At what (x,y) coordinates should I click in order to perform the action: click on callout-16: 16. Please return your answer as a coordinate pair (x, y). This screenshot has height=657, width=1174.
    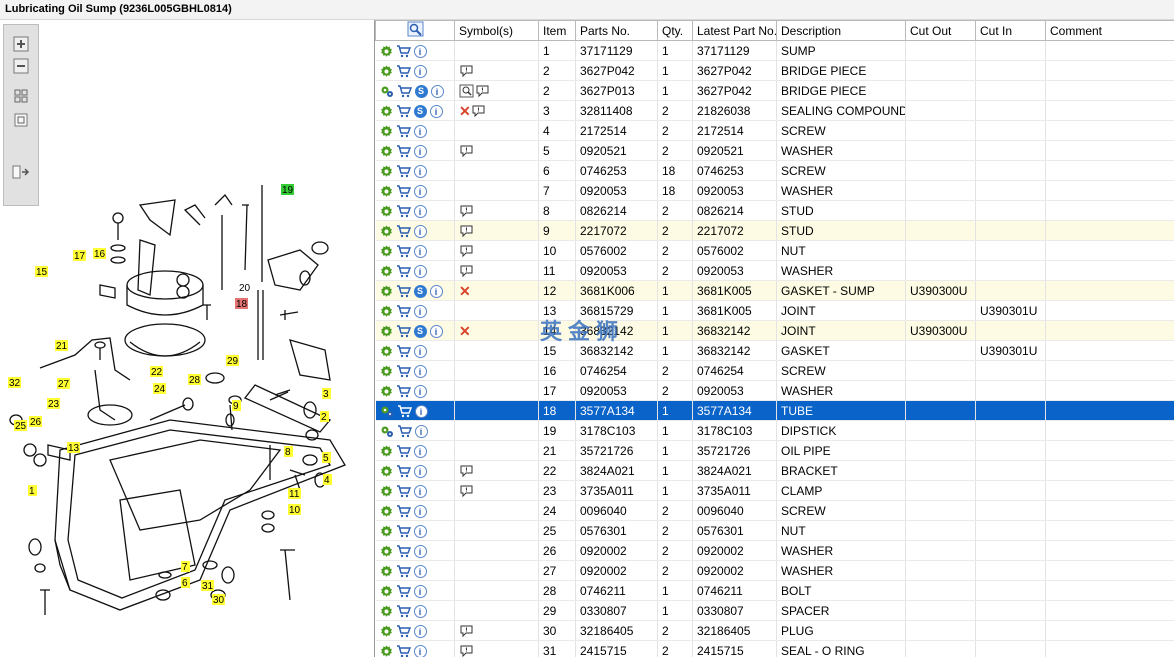
    Looking at the image, I should click on (99, 254).